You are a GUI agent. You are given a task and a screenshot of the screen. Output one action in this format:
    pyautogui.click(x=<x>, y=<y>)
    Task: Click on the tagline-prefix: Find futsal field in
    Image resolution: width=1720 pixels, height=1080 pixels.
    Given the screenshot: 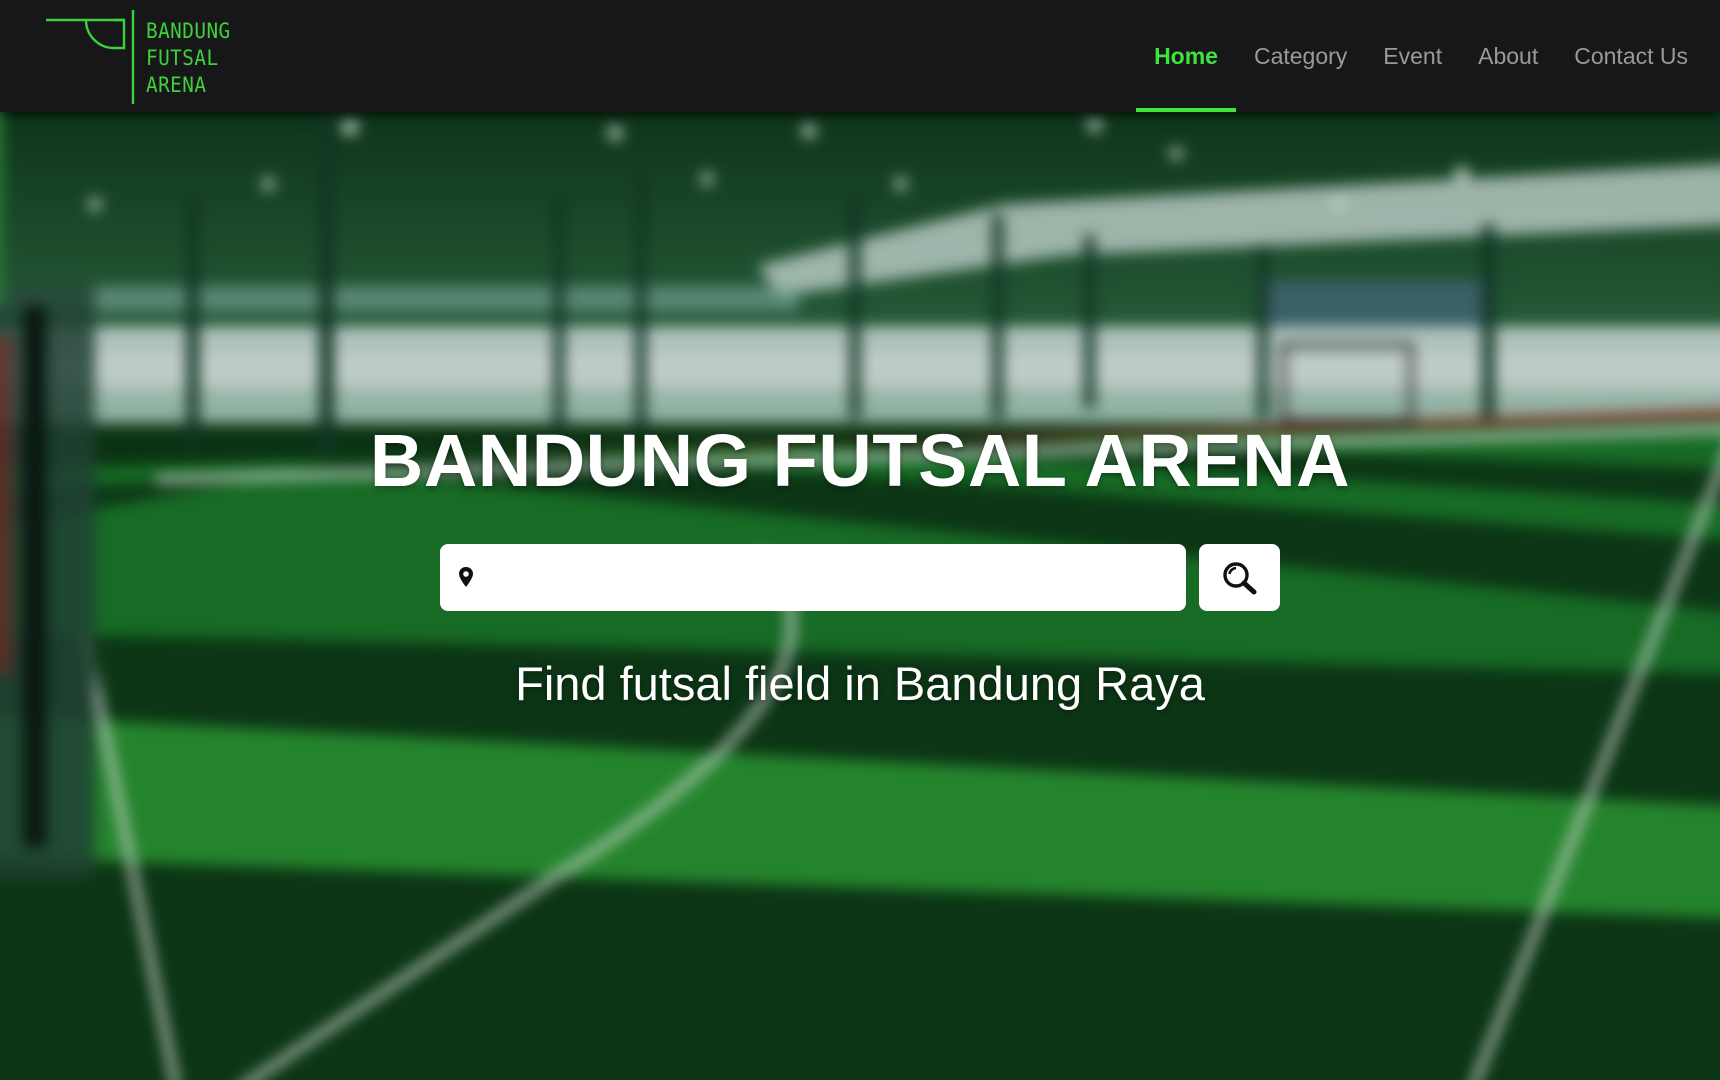 What is the action you would take?
    pyautogui.click(x=704, y=683)
    